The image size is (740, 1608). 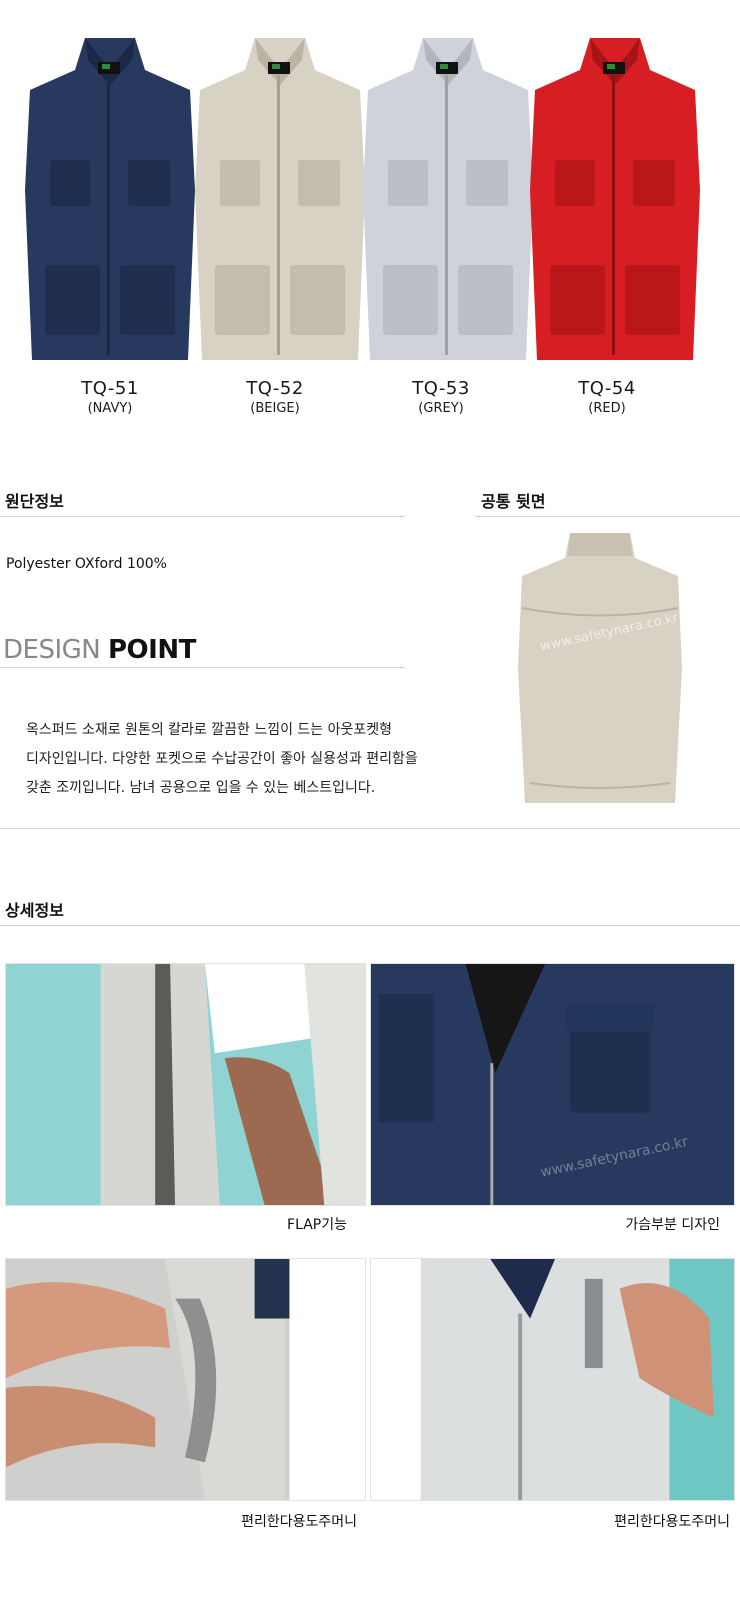 What do you see at coordinates (201, 788) in the screenshot?
I see `description-line: 갖춘 조끼입니다. 남녀 공용으로 입을 수 있는 베스트입니다.` at bounding box center [201, 788].